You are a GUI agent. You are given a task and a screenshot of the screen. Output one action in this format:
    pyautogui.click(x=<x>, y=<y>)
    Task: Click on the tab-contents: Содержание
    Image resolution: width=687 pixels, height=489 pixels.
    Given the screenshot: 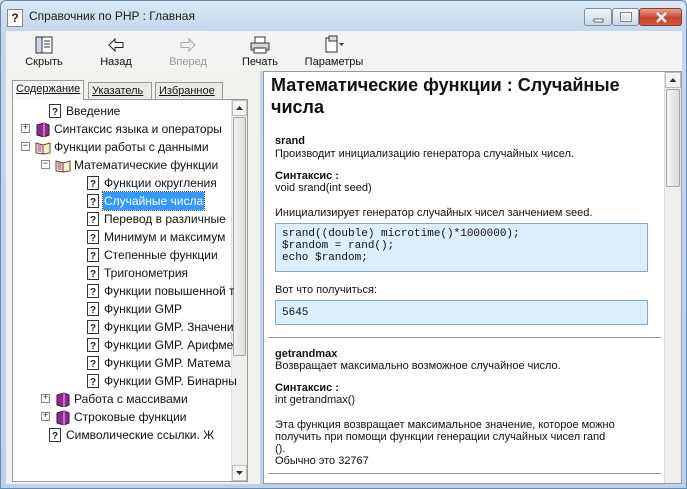 What is the action you would take?
    pyautogui.click(x=48, y=90)
    